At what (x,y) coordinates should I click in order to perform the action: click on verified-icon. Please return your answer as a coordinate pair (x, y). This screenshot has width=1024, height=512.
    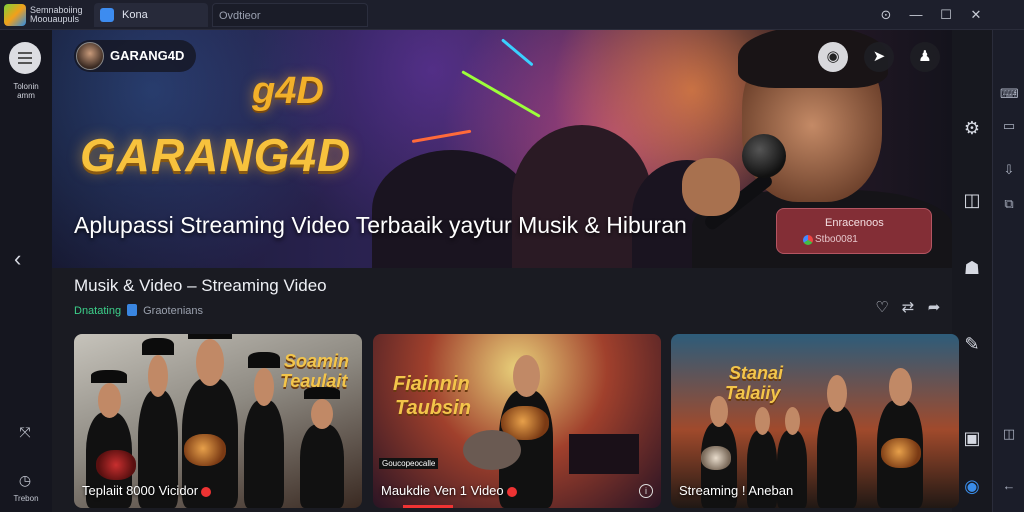
    Looking at the image, I should click on (132, 310).